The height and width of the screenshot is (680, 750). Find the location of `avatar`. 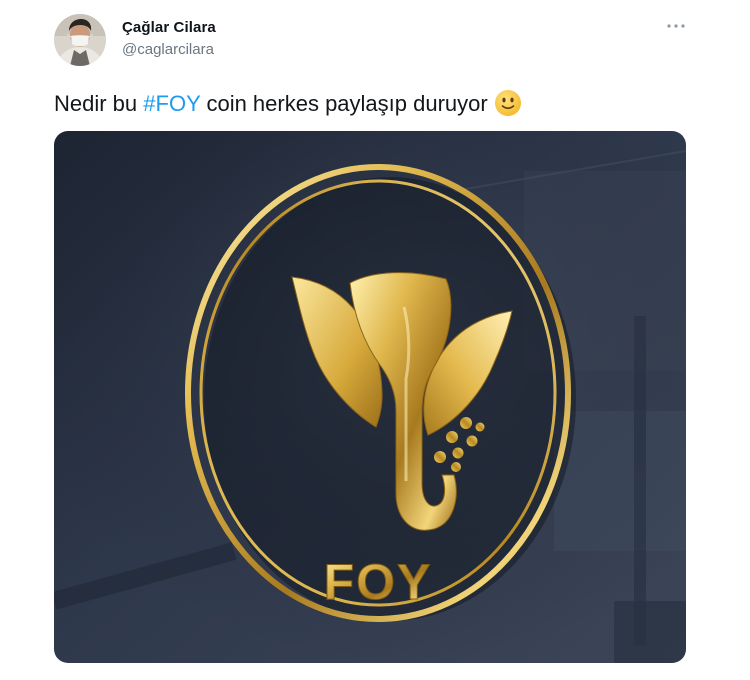

avatar is located at coordinates (80, 40).